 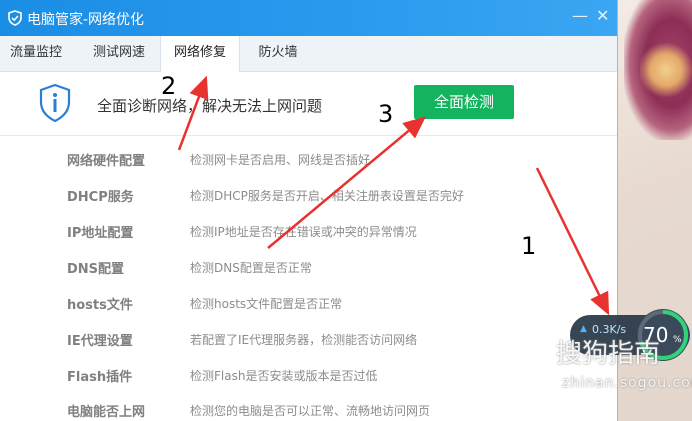 I want to click on gauge-percent-sign: %, so click(x=677, y=340).